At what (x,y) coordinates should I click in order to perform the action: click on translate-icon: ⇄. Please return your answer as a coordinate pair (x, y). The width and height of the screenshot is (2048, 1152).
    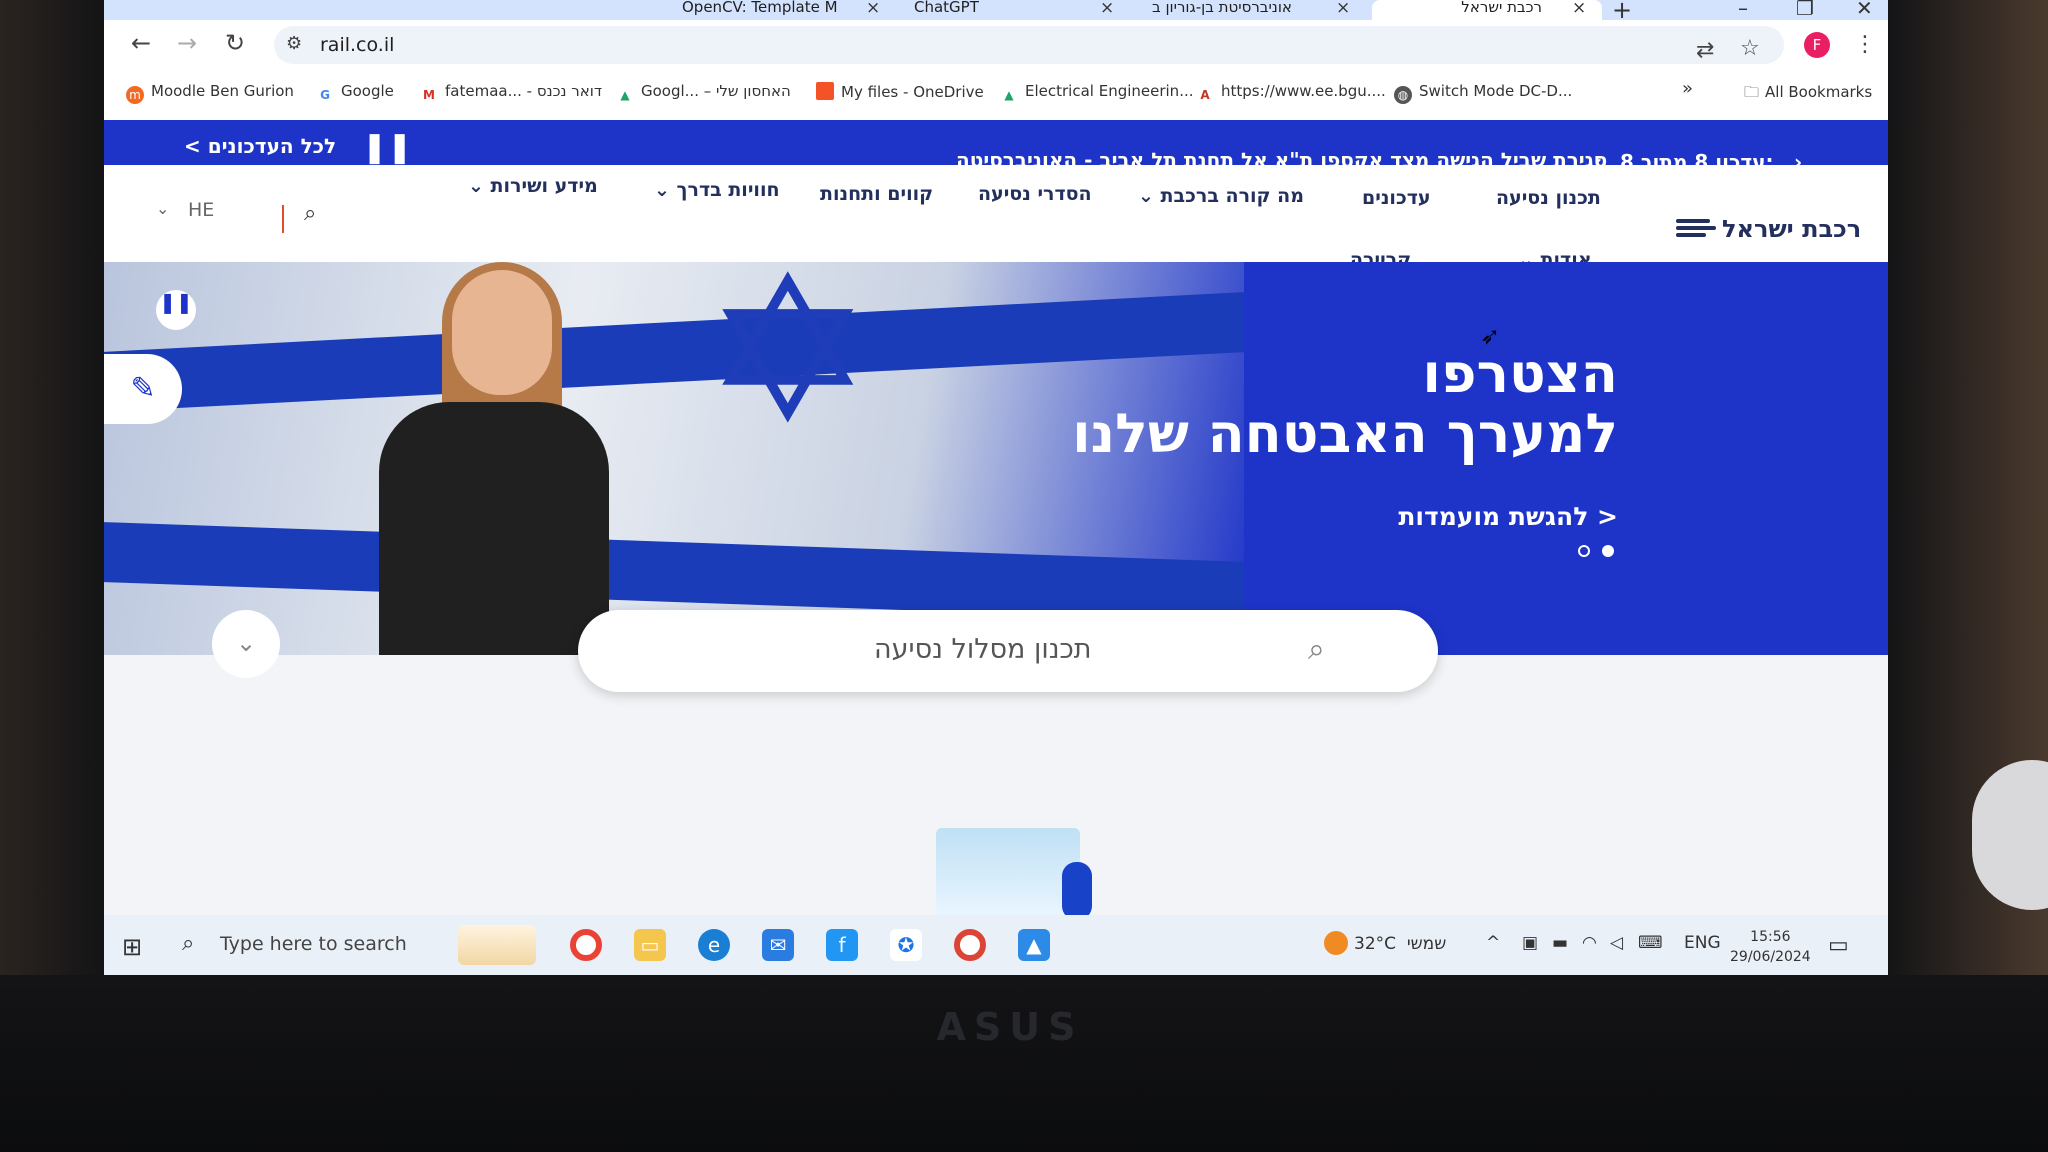
    Looking at the image, I should click on (1705, 50).